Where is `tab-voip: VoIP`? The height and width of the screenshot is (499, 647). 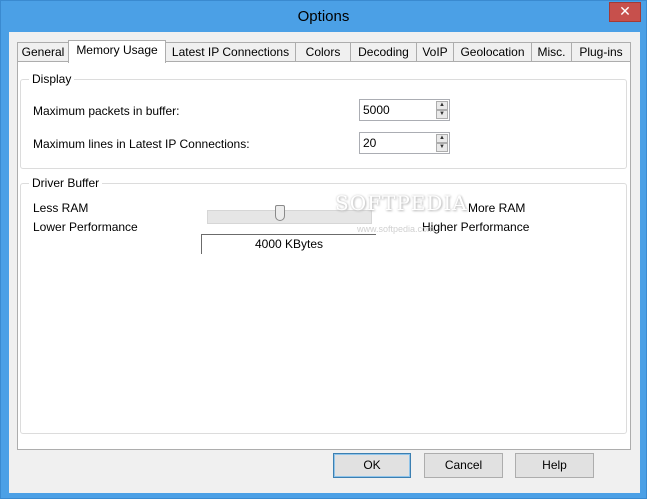
tab-voip: VoIP is located at coordinates (435, 52).